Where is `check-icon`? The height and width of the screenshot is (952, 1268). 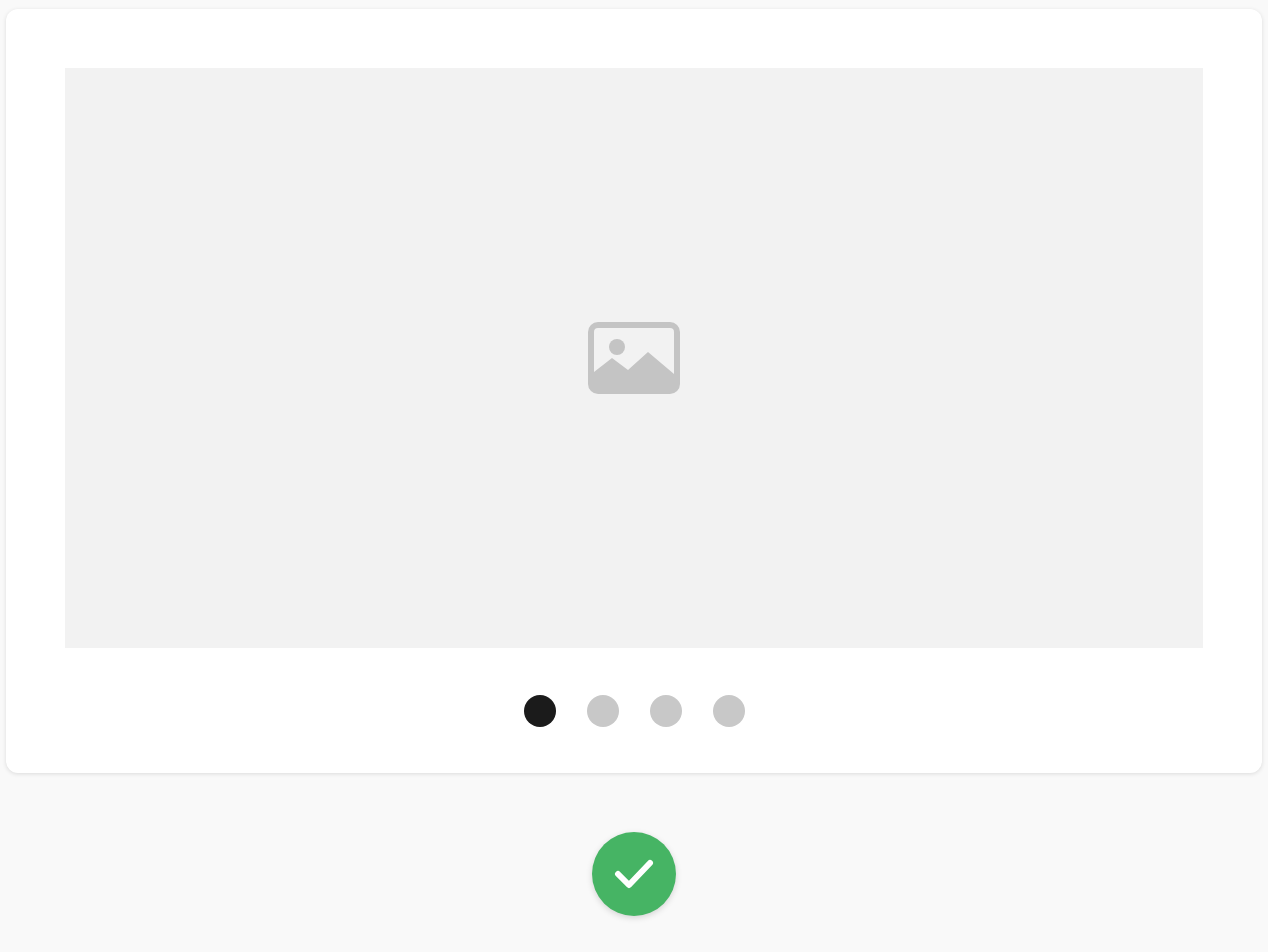 check-icon is located at coordinates (634, 874).